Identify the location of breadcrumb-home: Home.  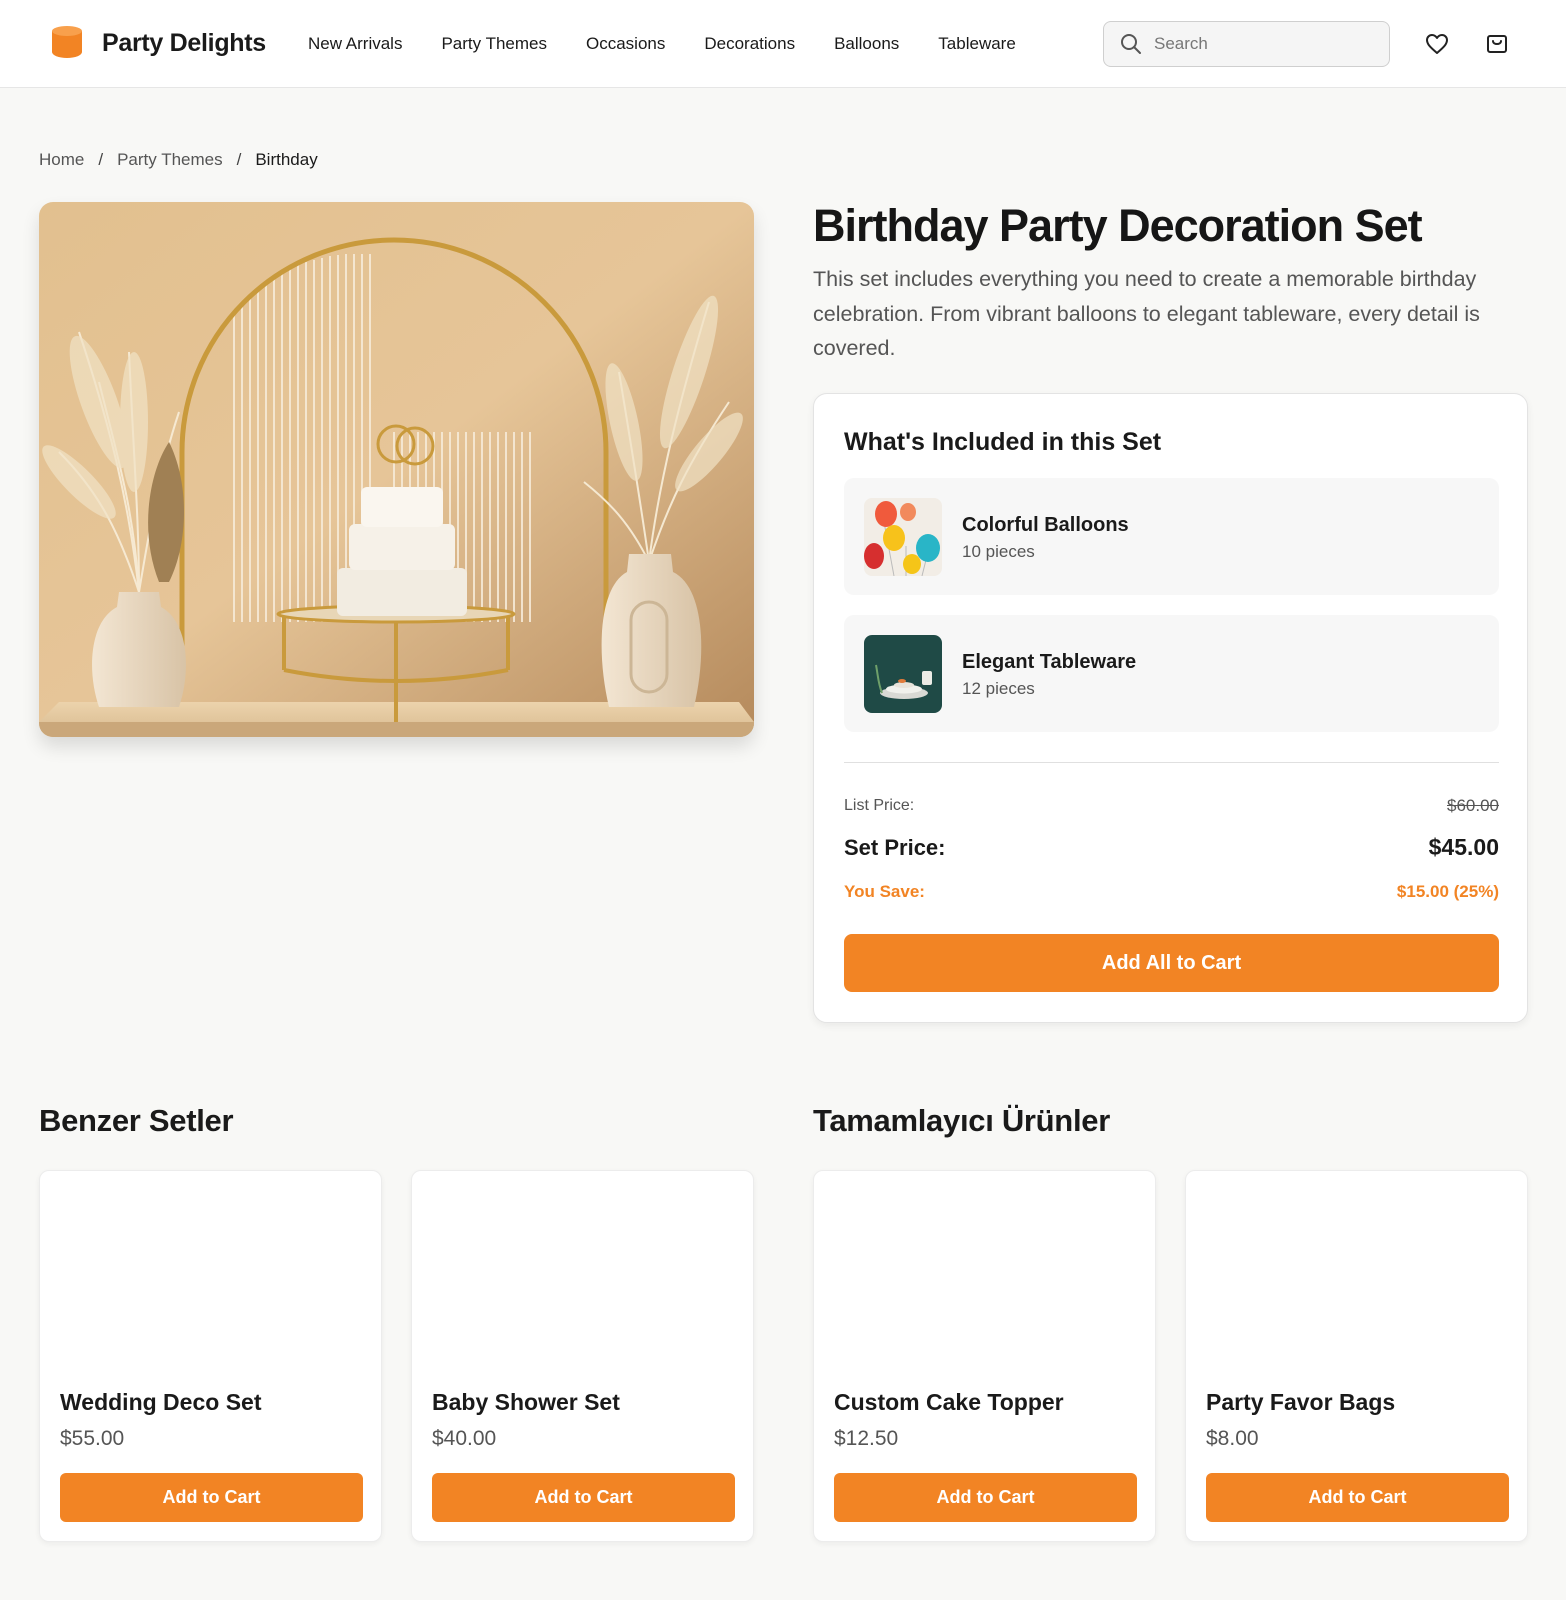
(61, 160).